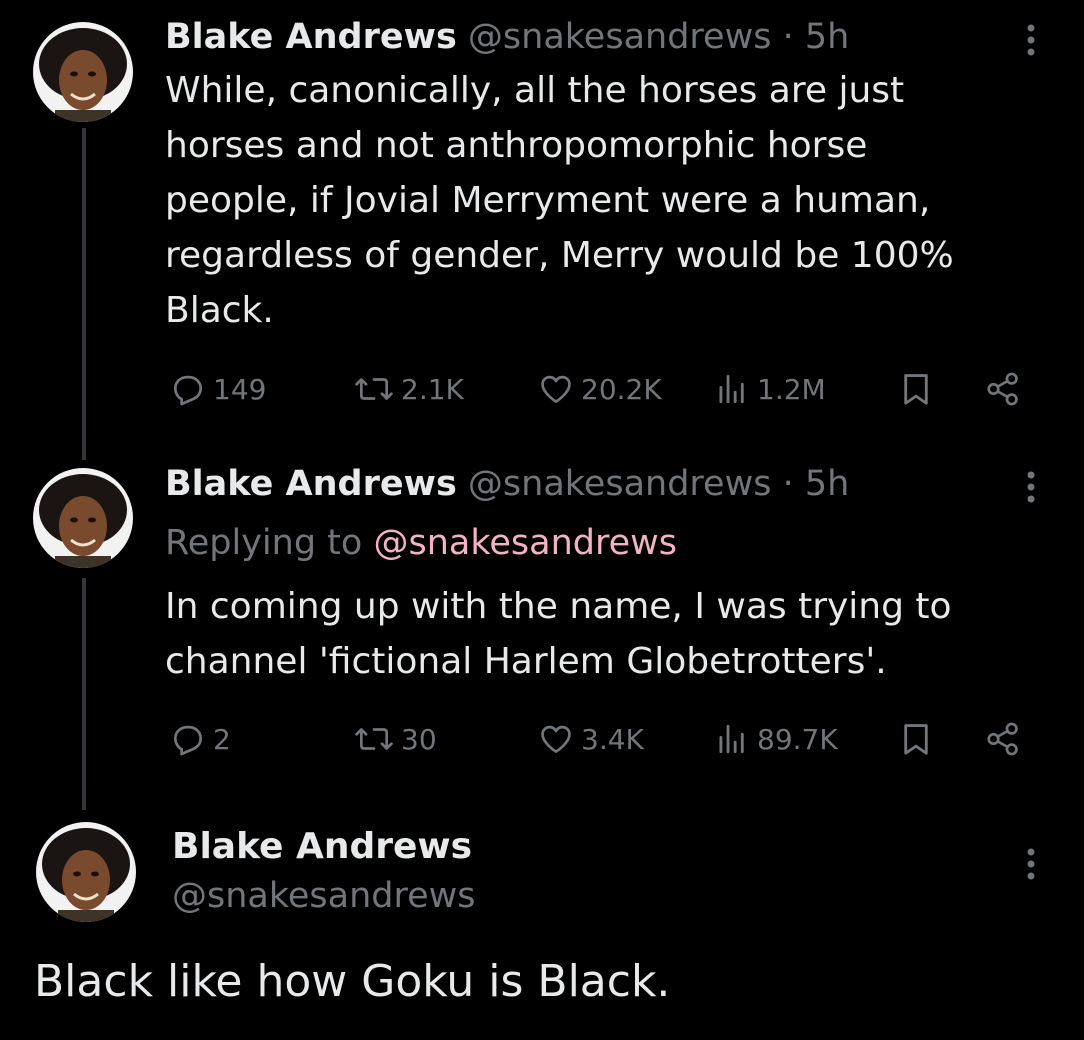 The image size is (1084, 1040). Describe the element at coordinates (264, 543) in the screenshot. I see `replying-prefix: Replying to` at that location.